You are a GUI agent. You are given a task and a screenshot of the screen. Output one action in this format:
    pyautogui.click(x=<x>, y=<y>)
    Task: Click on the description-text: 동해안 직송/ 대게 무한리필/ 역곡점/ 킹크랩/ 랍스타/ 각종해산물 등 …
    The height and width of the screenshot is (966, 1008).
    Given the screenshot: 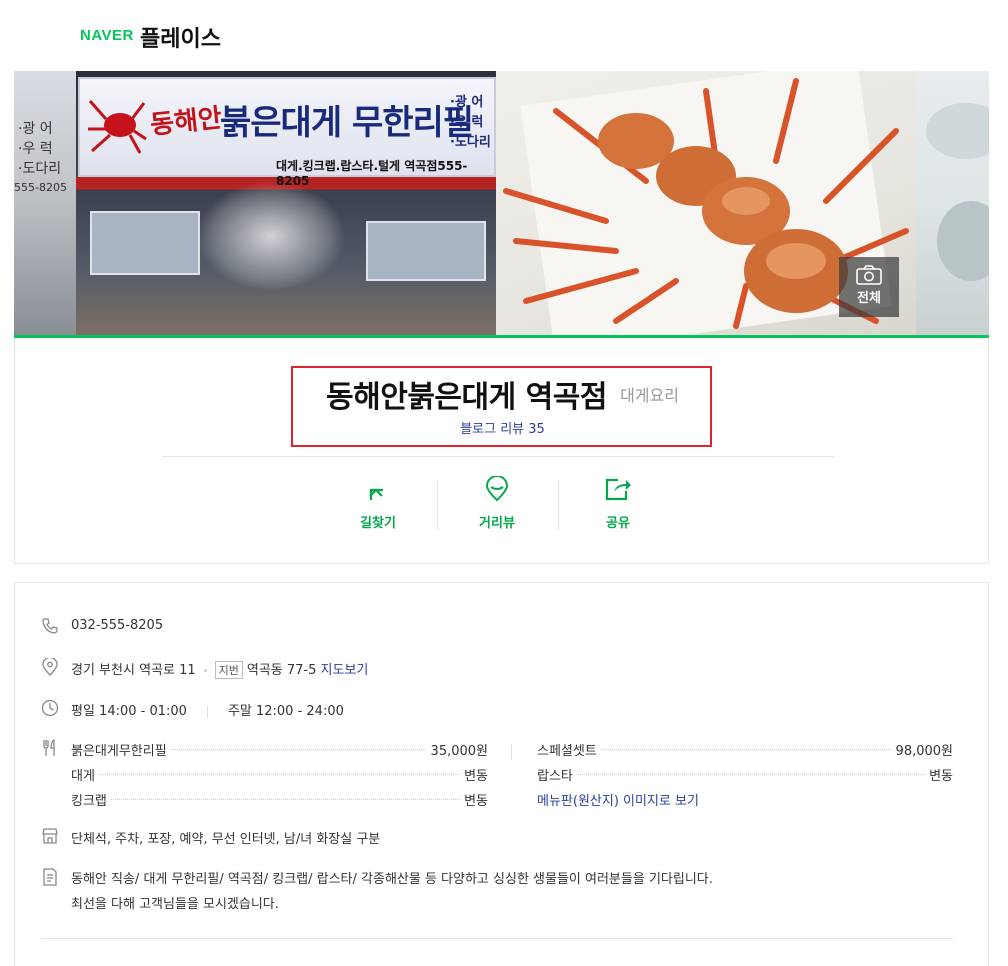 What is the action you would take?
    pyautogui.click(x=392, y=892)
    